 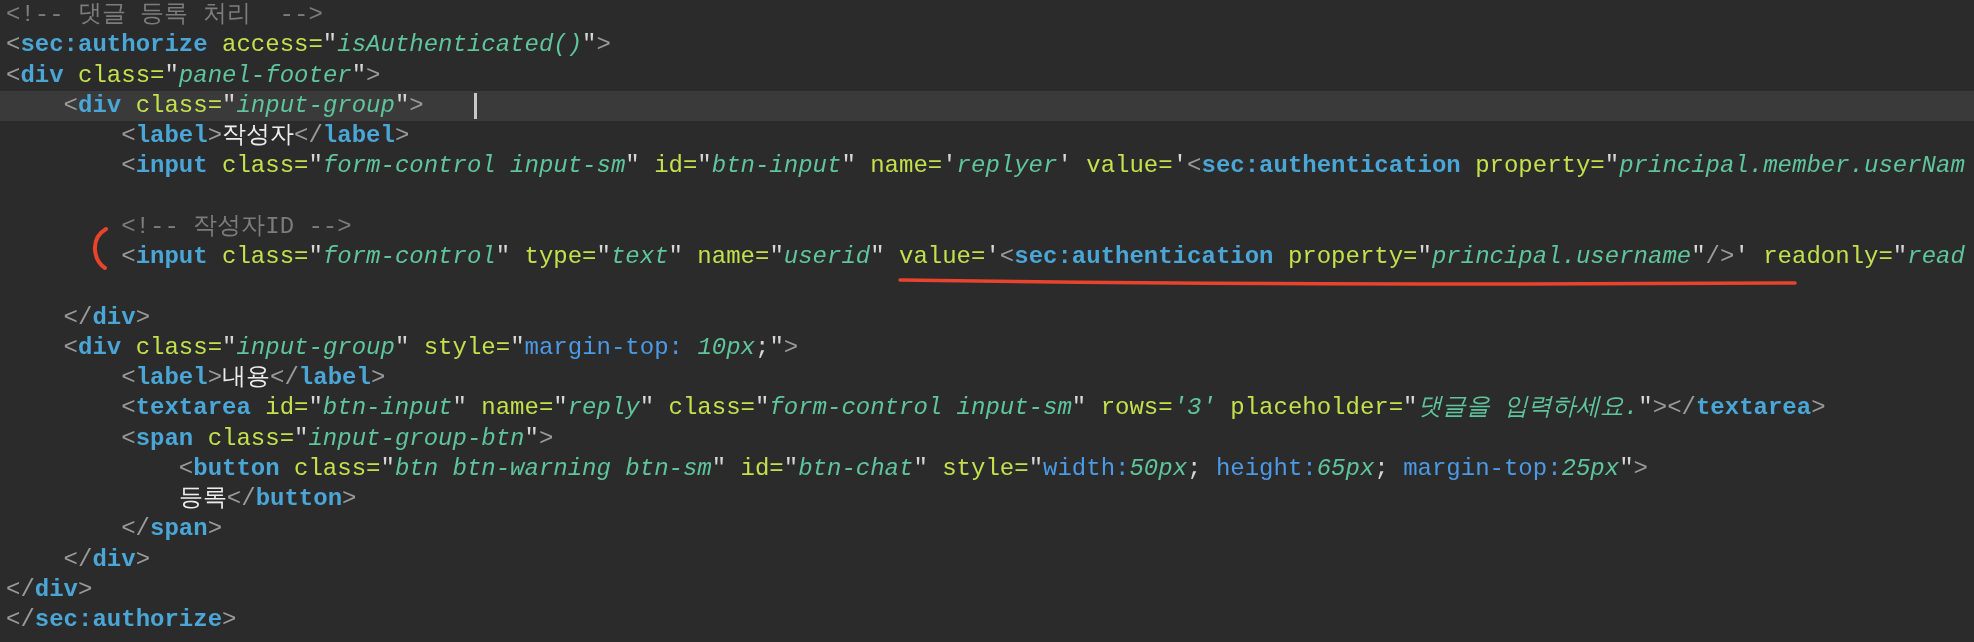 I want to click on code-line: </sec:authorize>, so click(x=121, y=620).